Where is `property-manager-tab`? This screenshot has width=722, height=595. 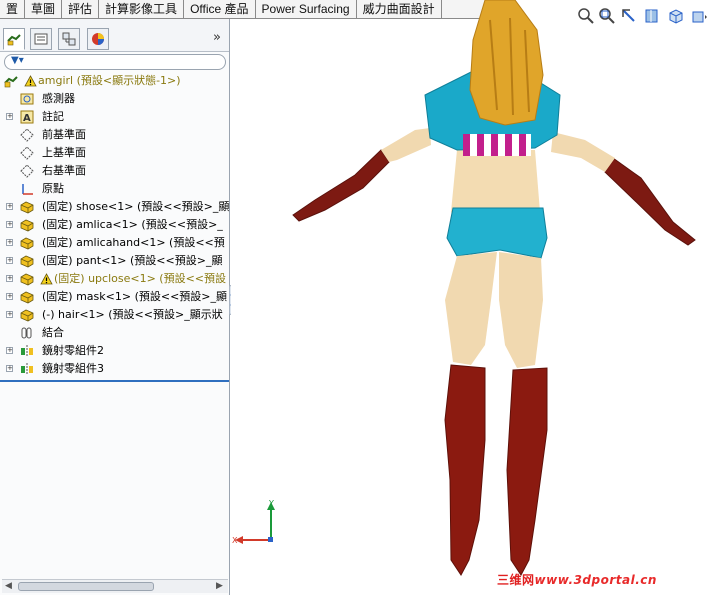 property-manager-tab is located at coordinates (41, 39).